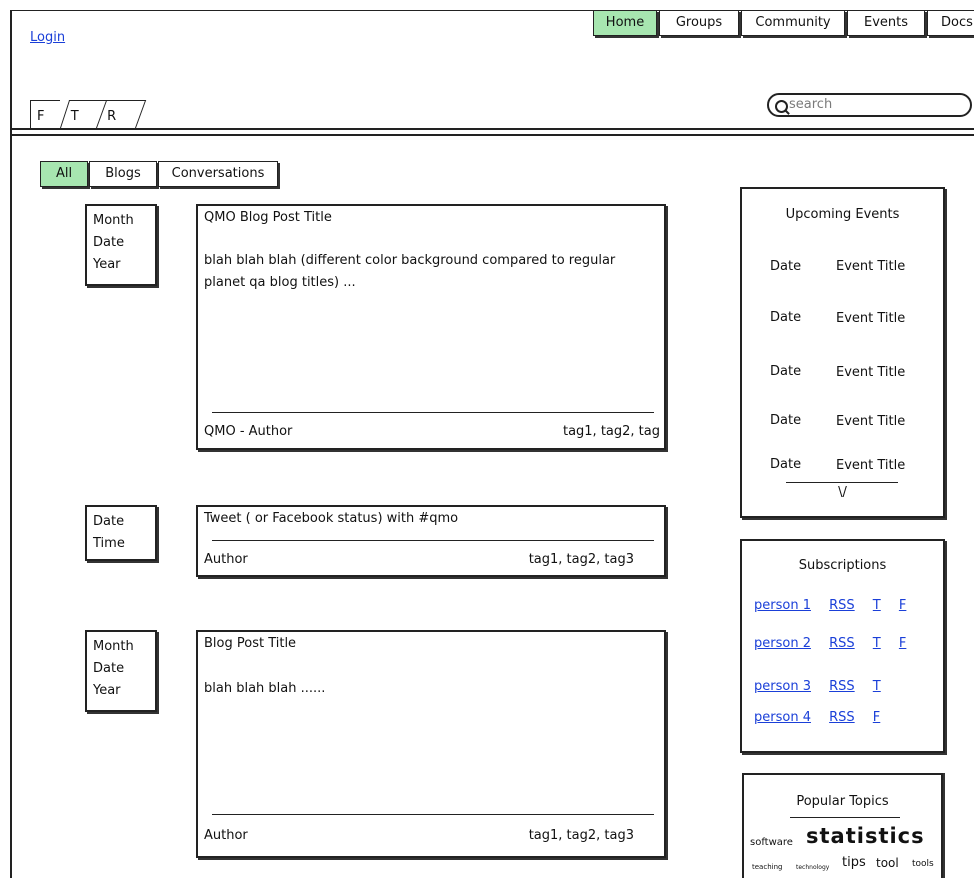 The height and width of the screenshot is (878, 974). I want to click on events-more-chevron-icon: \/, so click(842, 492).